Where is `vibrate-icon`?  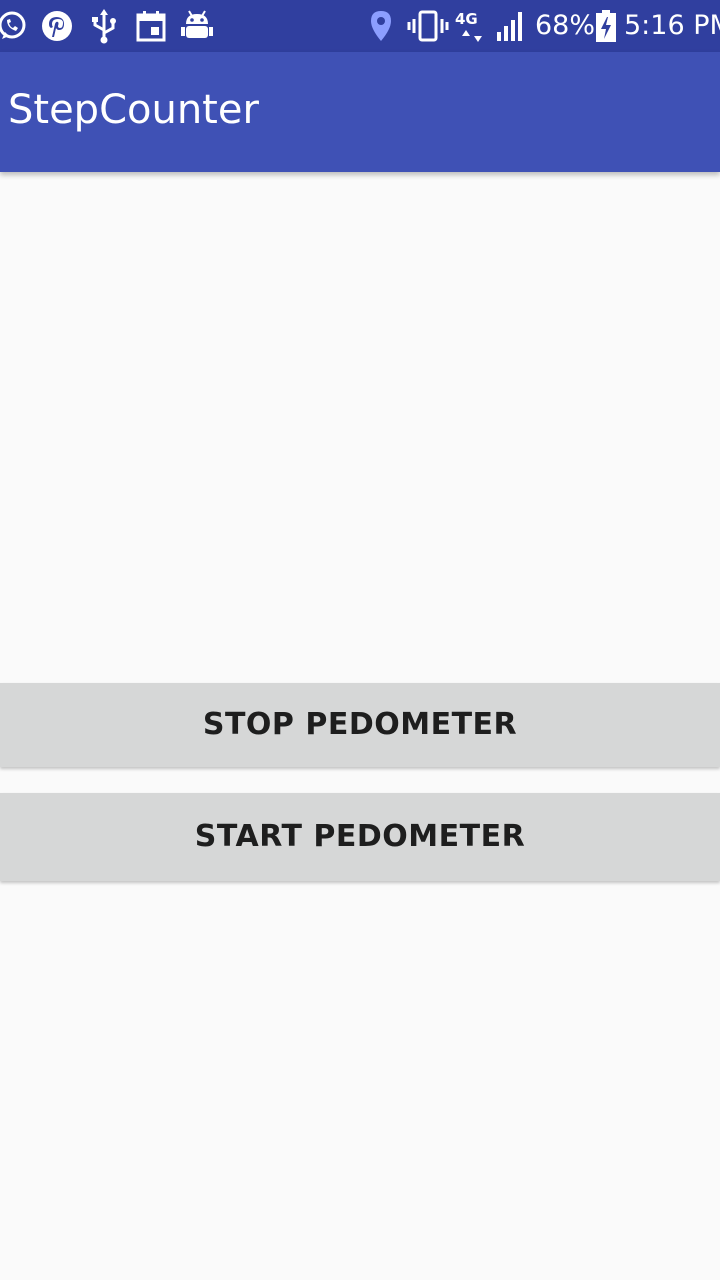 vibrate-icon is located at coordinates (428, 26).